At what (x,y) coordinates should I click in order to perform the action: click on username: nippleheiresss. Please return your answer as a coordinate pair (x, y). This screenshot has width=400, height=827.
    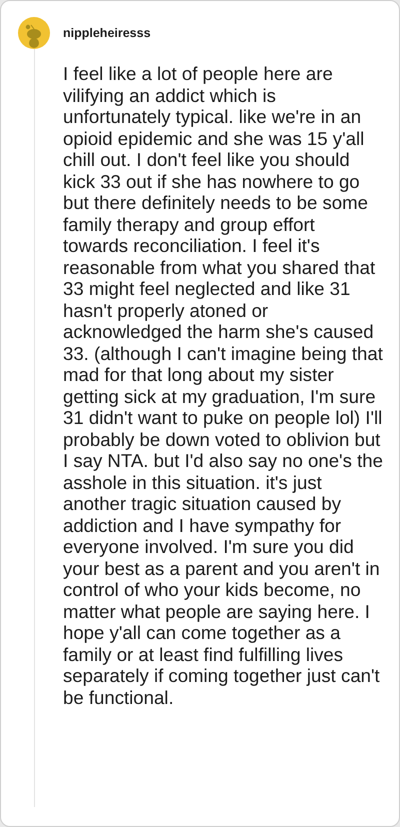
    Looking at the image, I should click on (107, 33).